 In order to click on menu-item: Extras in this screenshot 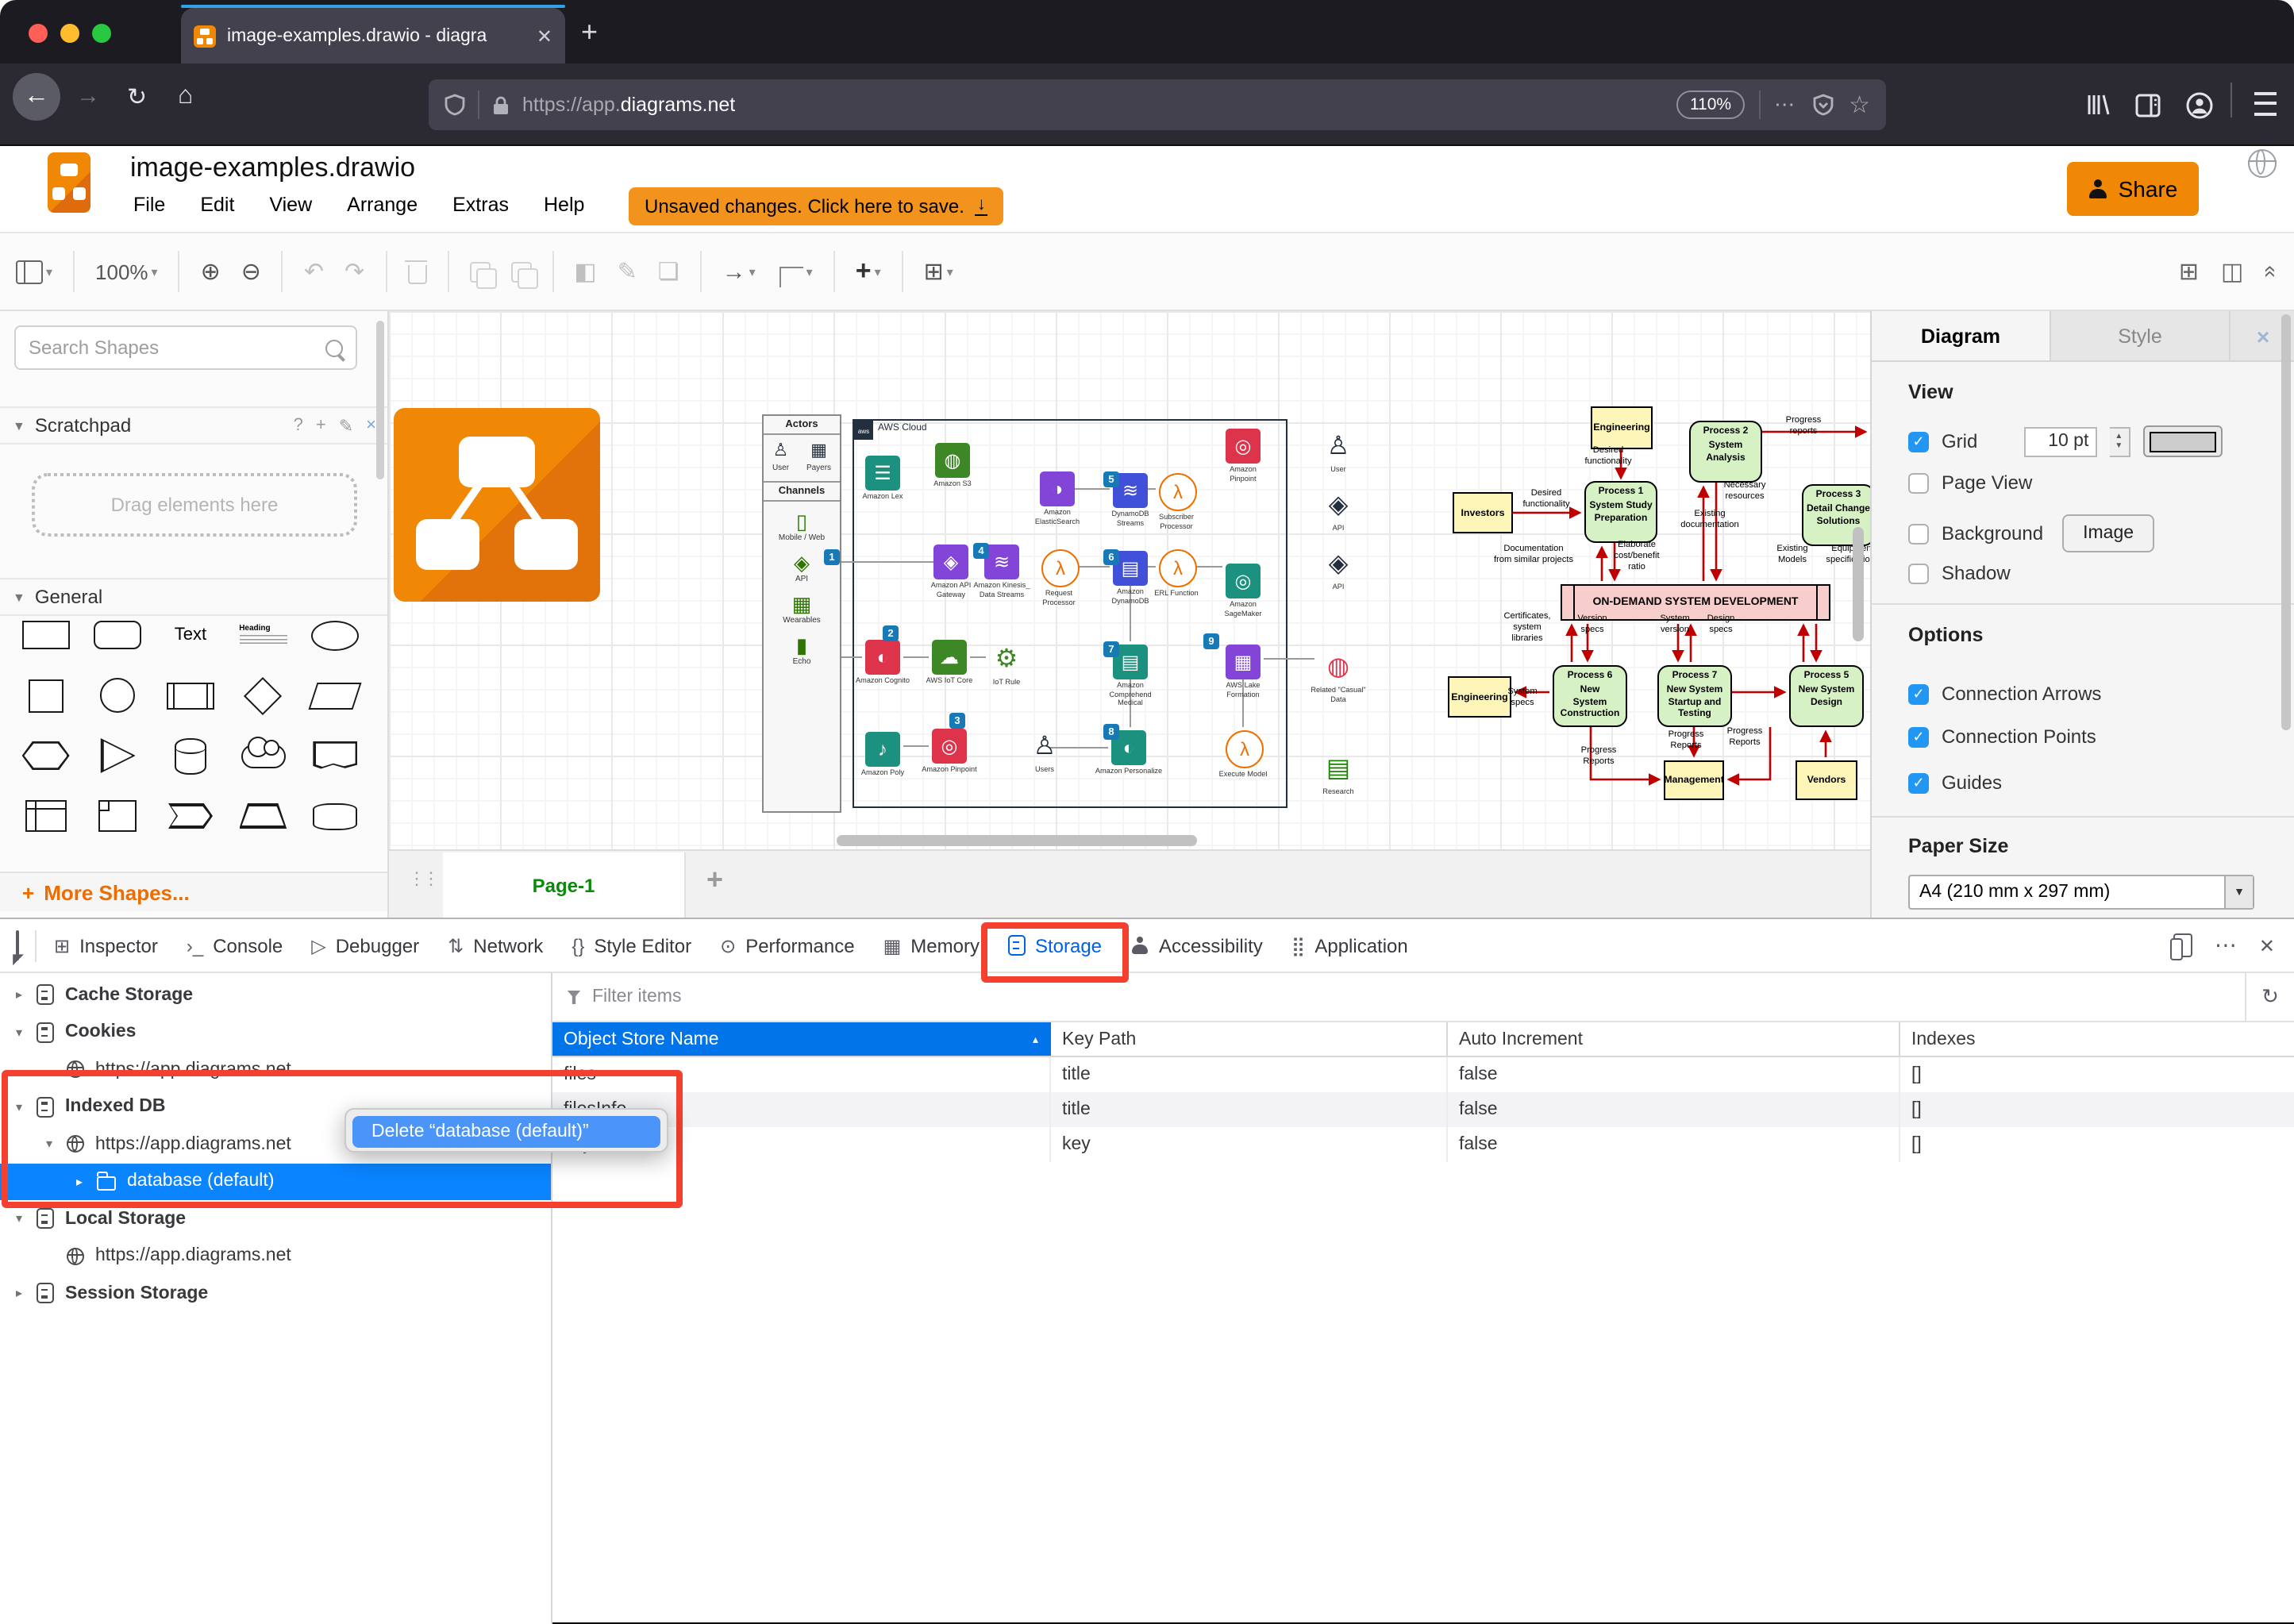, I will do `click(481, 209)`.